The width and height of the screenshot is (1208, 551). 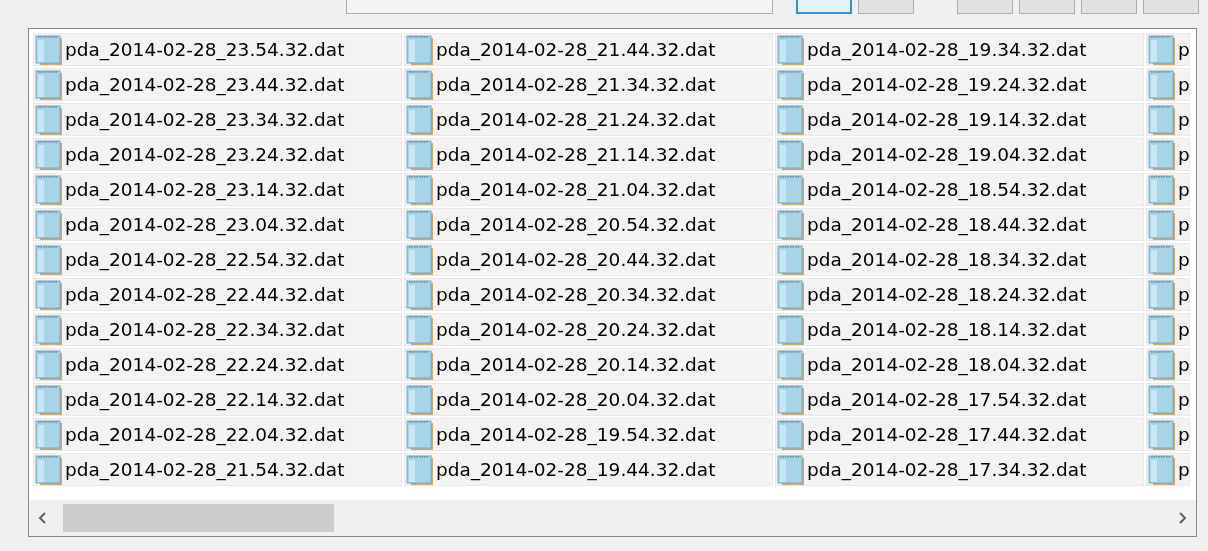 I want to click on scrollbar-thumb, so click(x=198, y=518).